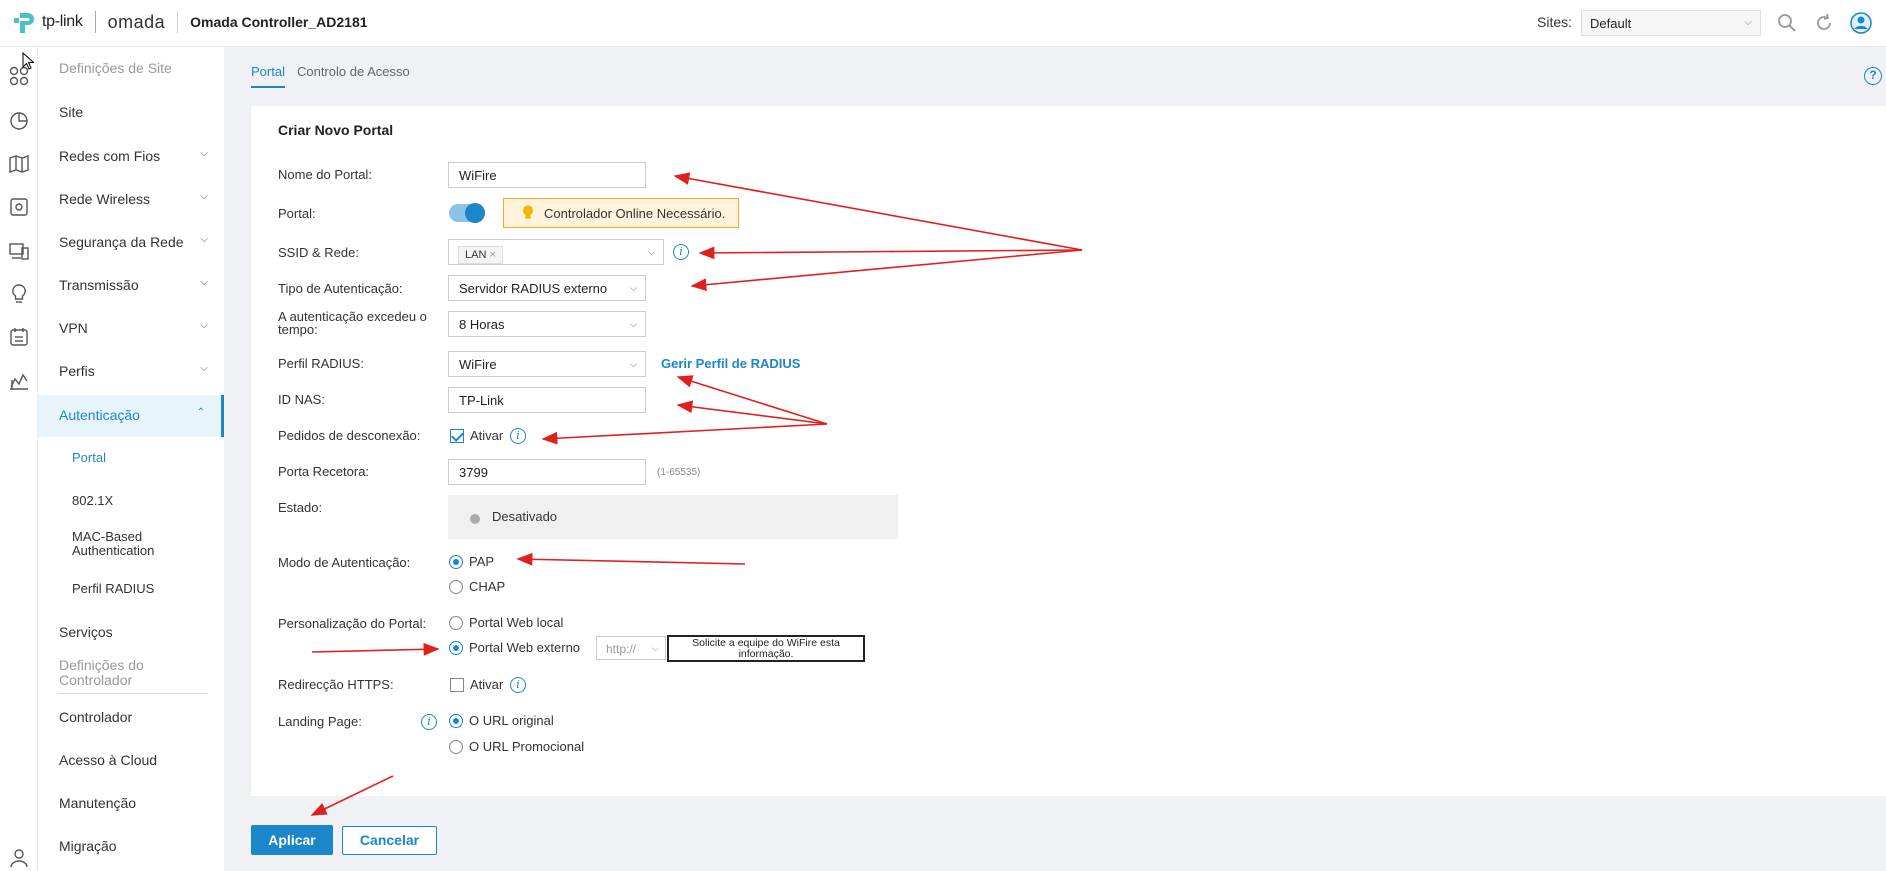  I want to click on sidebar-item-vpn: VPN ⌵, so click(131, 328).